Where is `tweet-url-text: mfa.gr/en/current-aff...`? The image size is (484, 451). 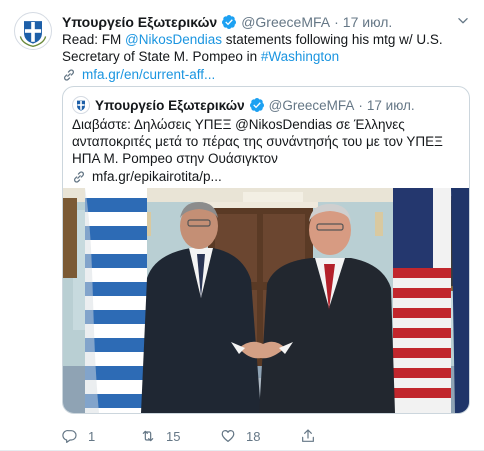
tweet-url-text: mfa.gr/en/current-aff... is located at coordinates (148, 74).